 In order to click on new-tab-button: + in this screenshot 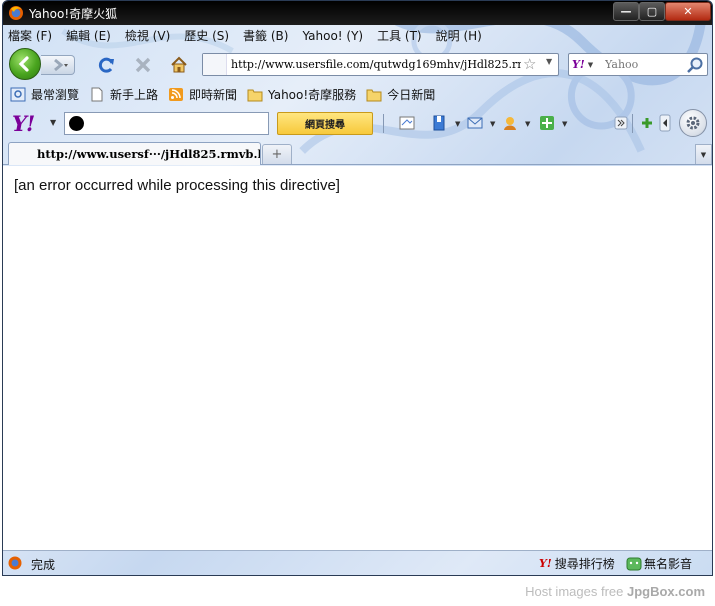, I will do `click(277, 154)`.